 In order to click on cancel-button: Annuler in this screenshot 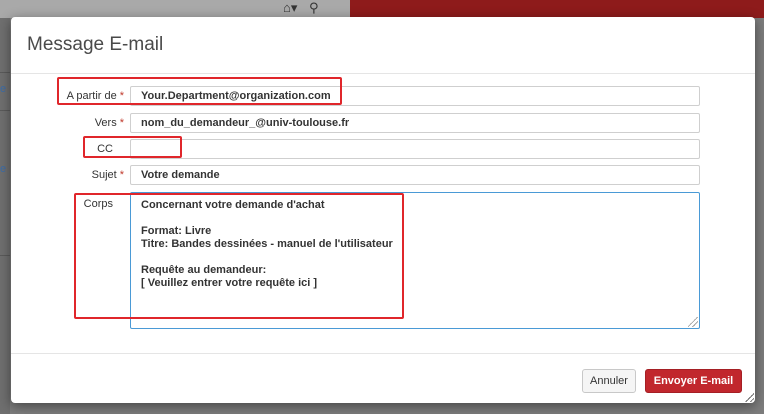, I will do `click(609, 381)`.